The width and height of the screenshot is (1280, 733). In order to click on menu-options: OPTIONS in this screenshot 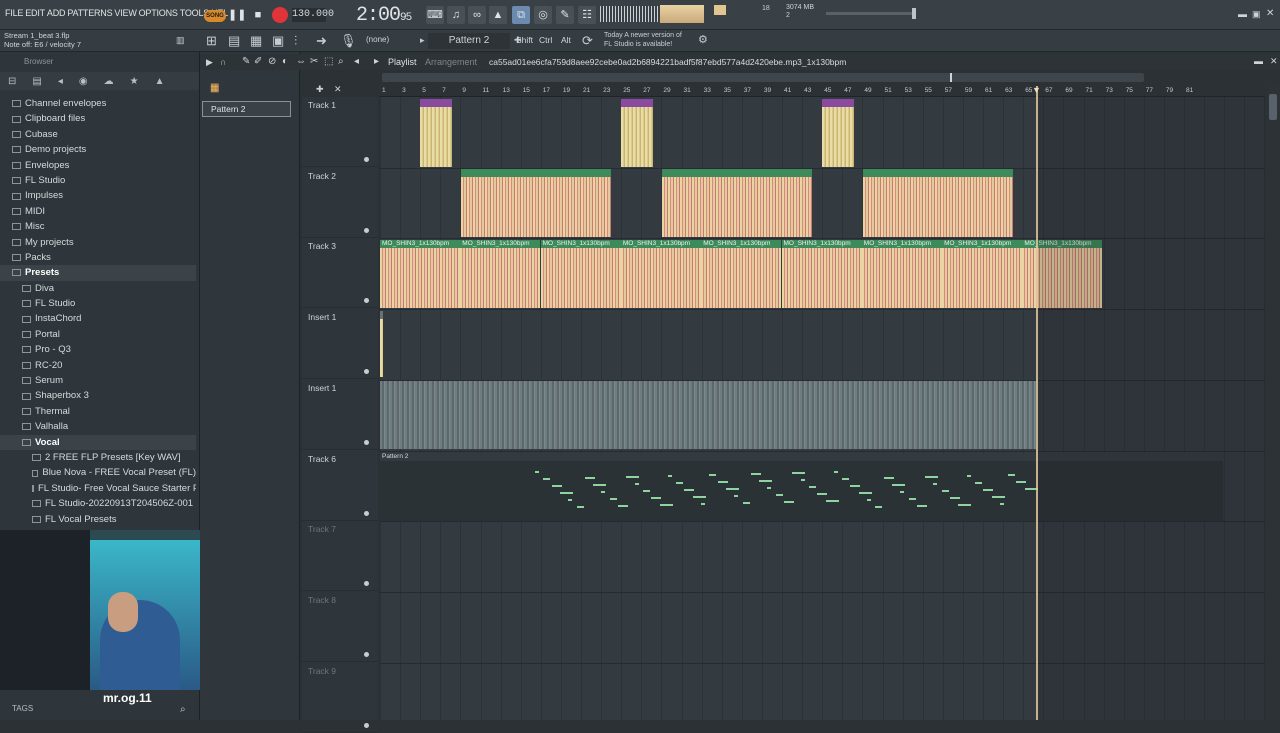, I will do `click(158, 13)`.